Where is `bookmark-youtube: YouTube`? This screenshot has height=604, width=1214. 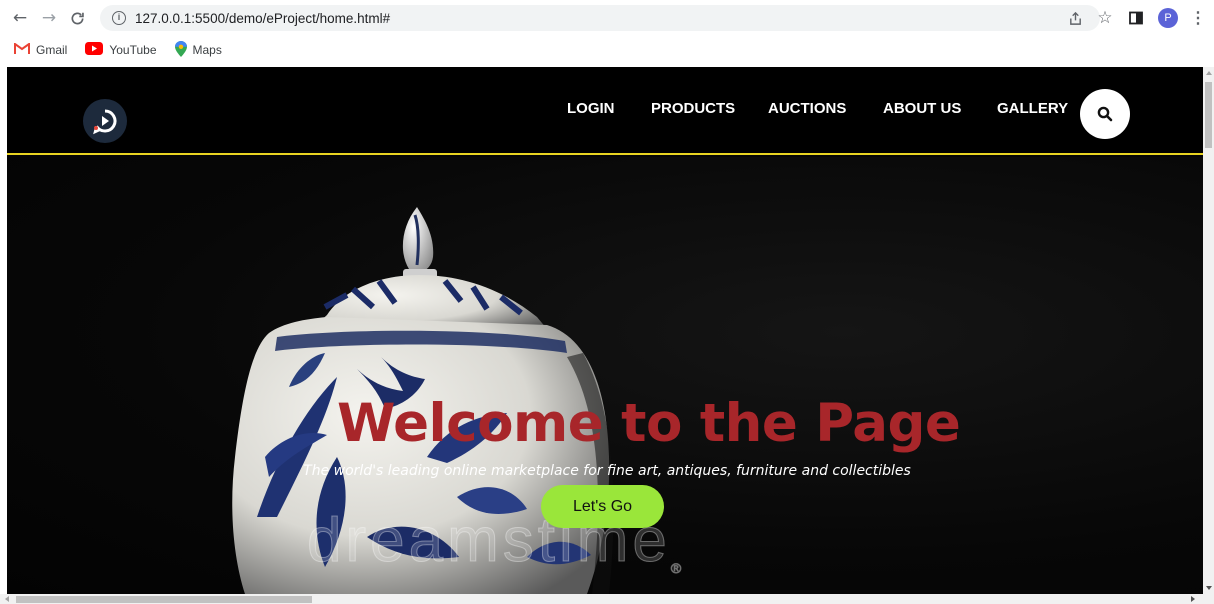
bookmark-youtube: YouTube is located at coordinates (121, 50).